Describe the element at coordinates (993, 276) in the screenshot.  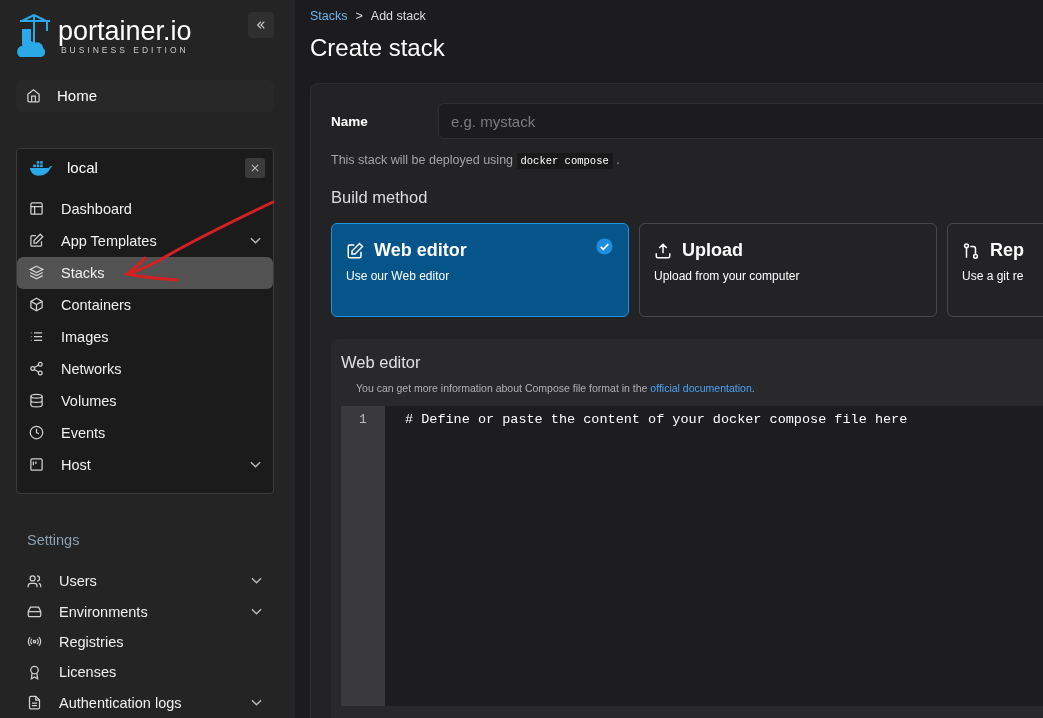
I see `option-description: Use a git re` at that location.